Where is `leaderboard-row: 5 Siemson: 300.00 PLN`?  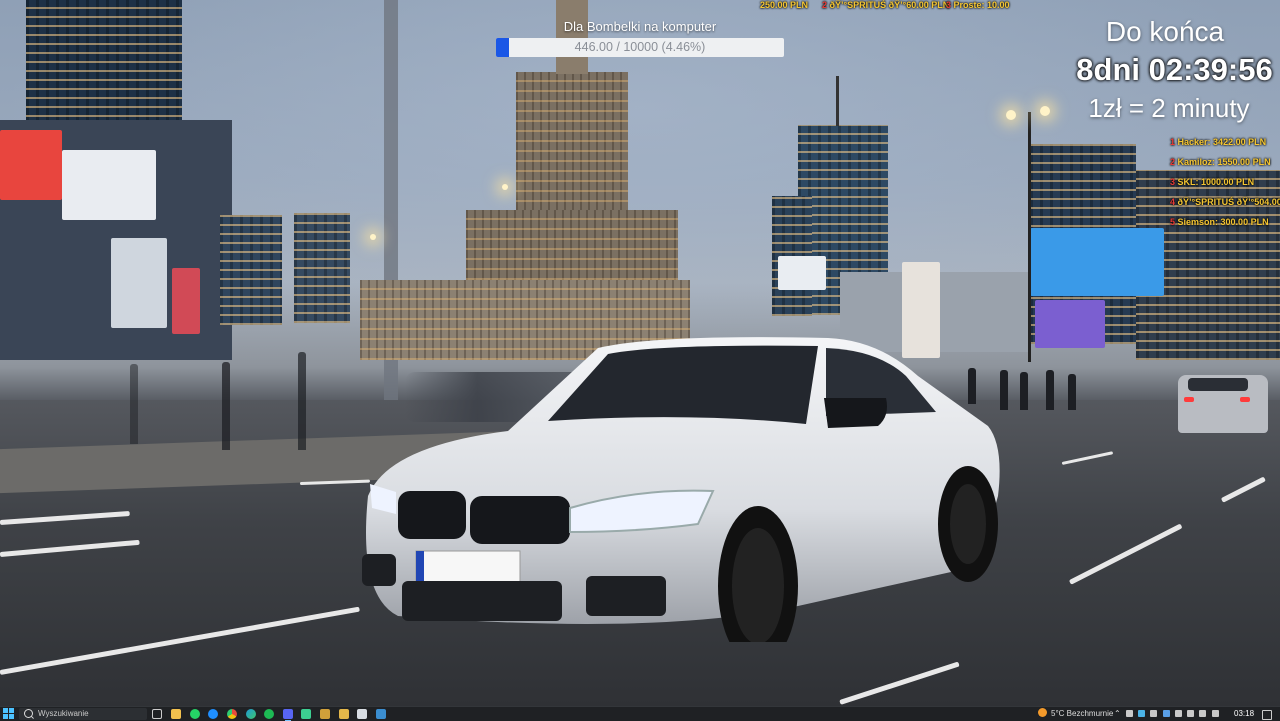
leaderboard-row: 5 Siemson: 300.00 PLN is located at coordinates (1225, 227).